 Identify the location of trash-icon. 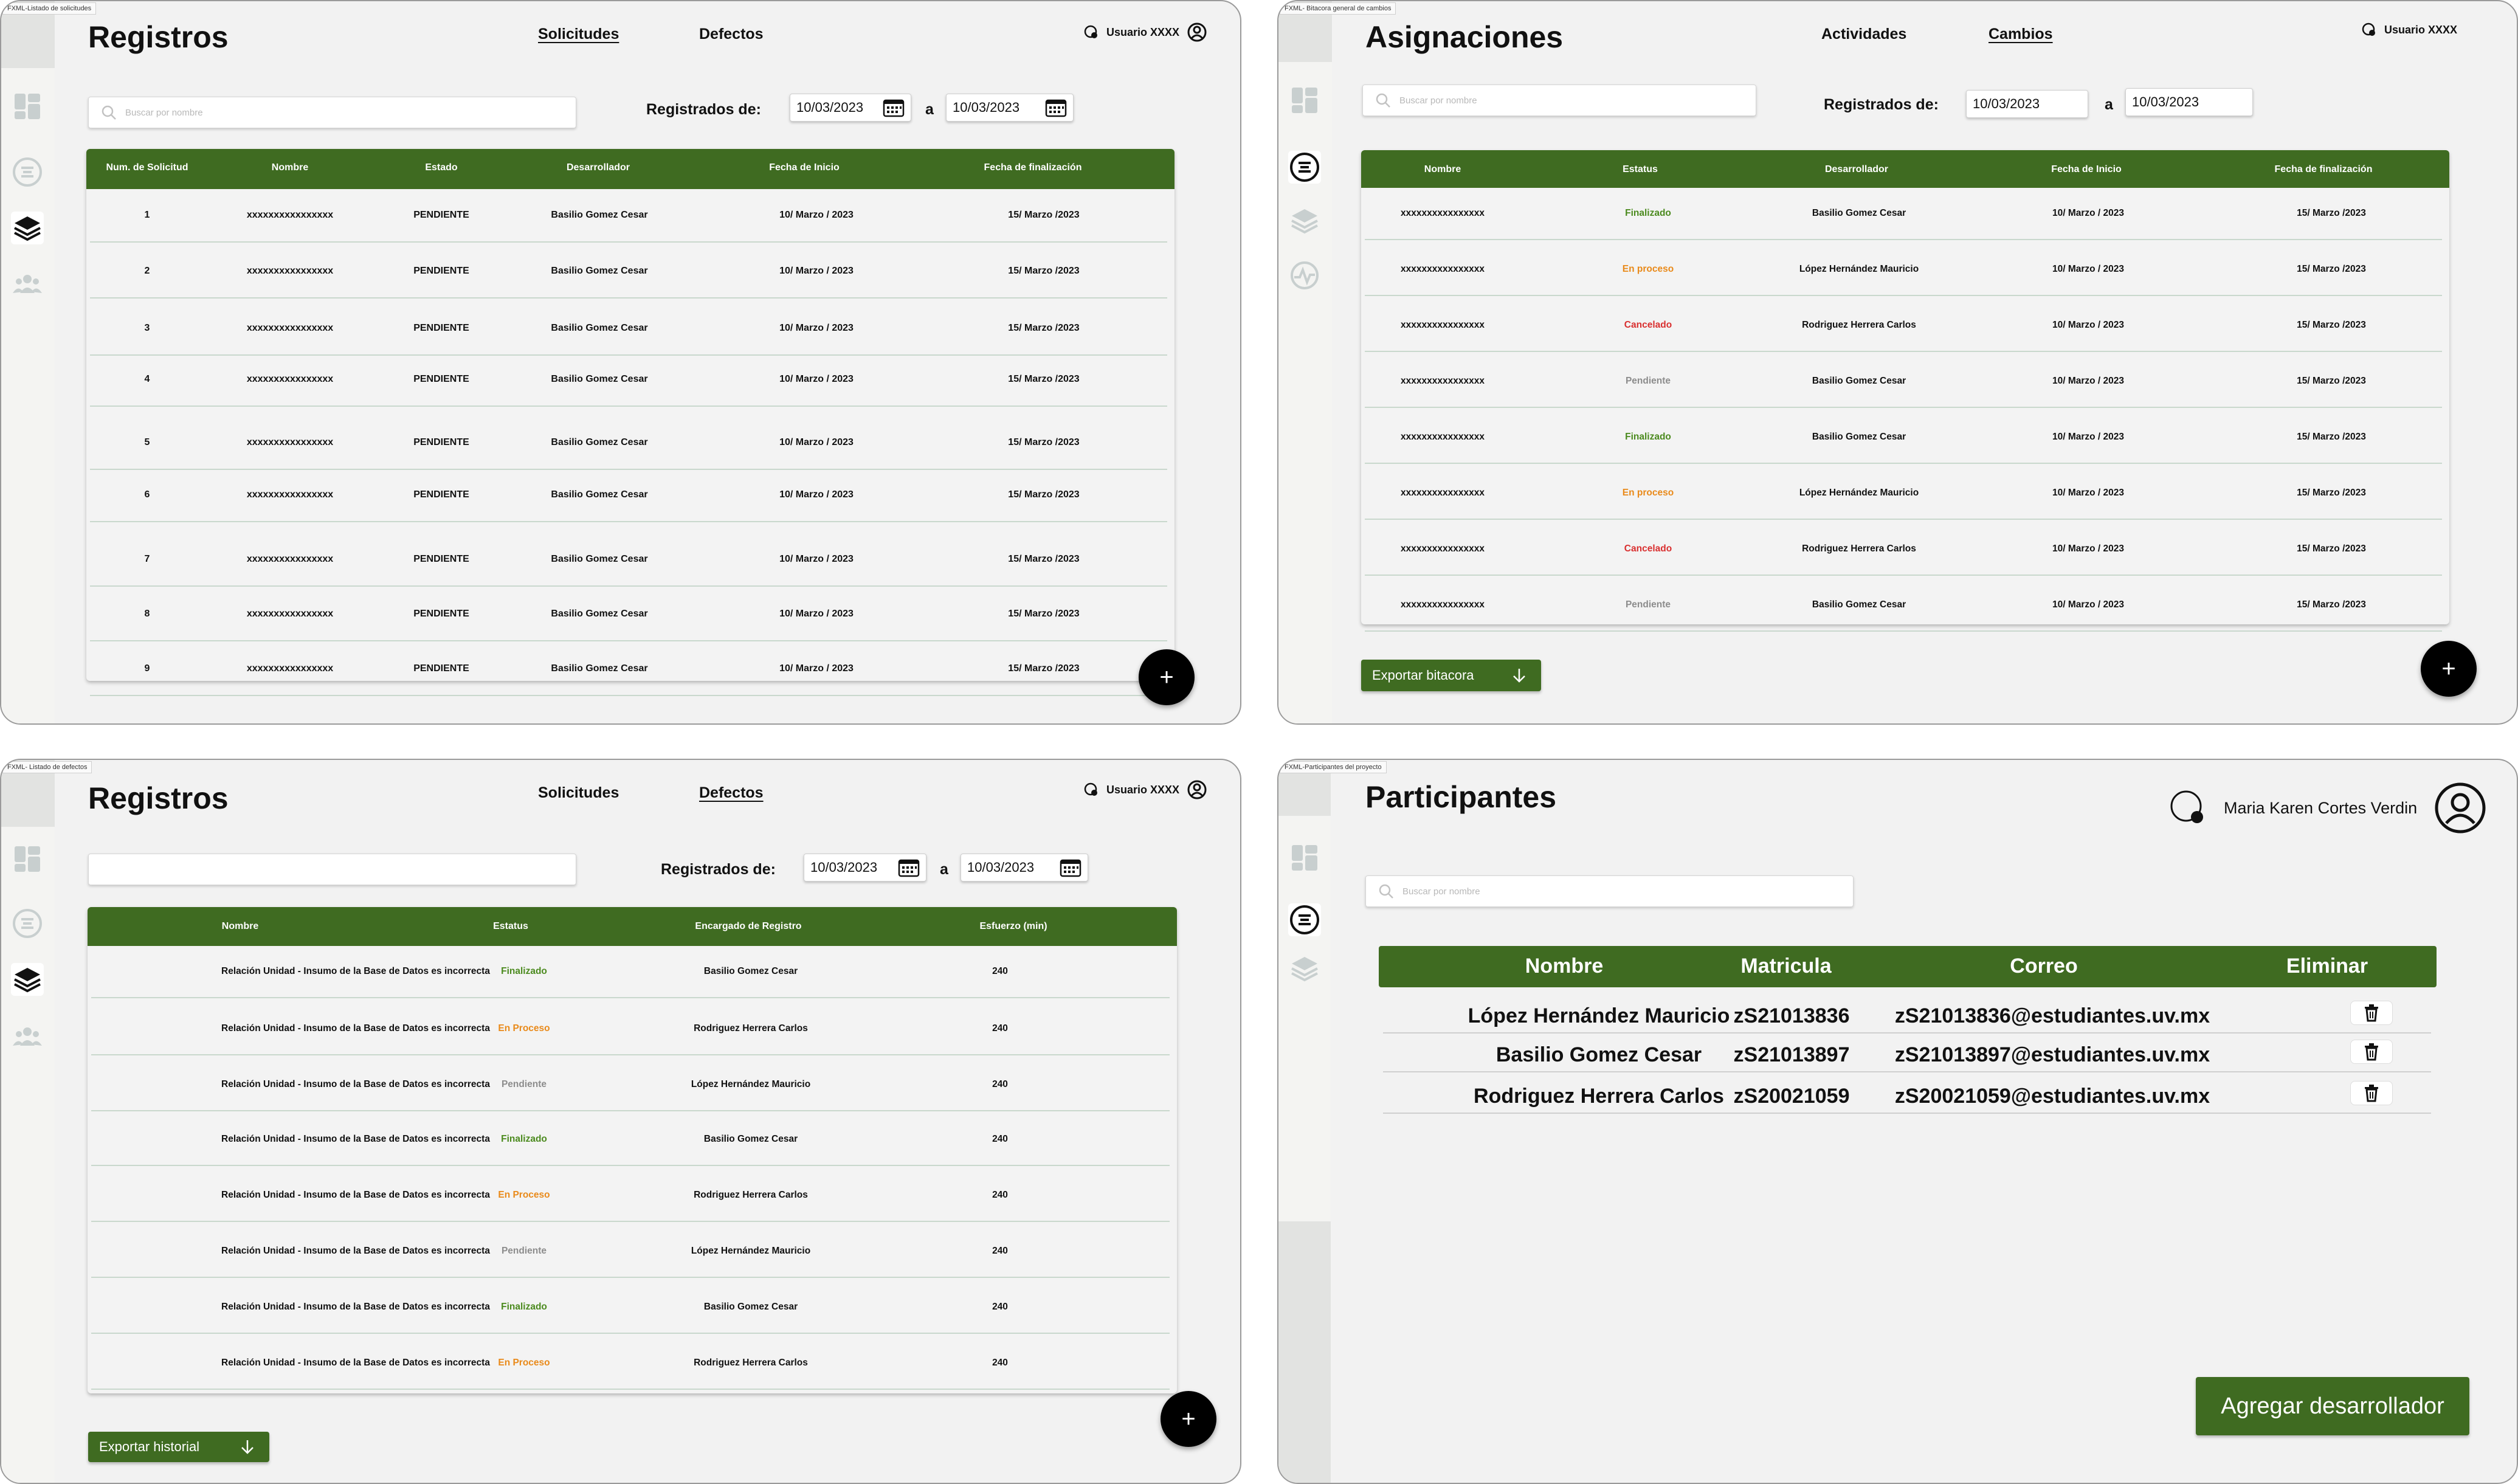
(2371, 1093).